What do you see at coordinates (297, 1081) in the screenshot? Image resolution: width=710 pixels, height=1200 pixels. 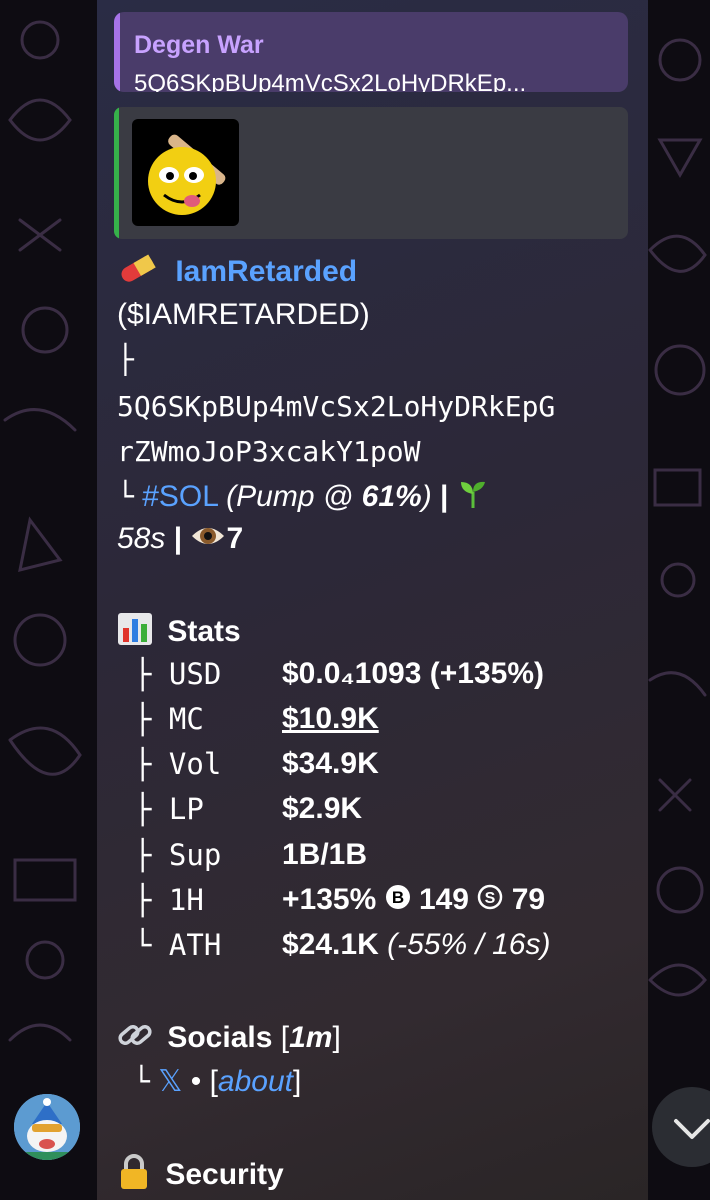 I see `about-bracket-close: ]` at bounding box center [297, 1081].